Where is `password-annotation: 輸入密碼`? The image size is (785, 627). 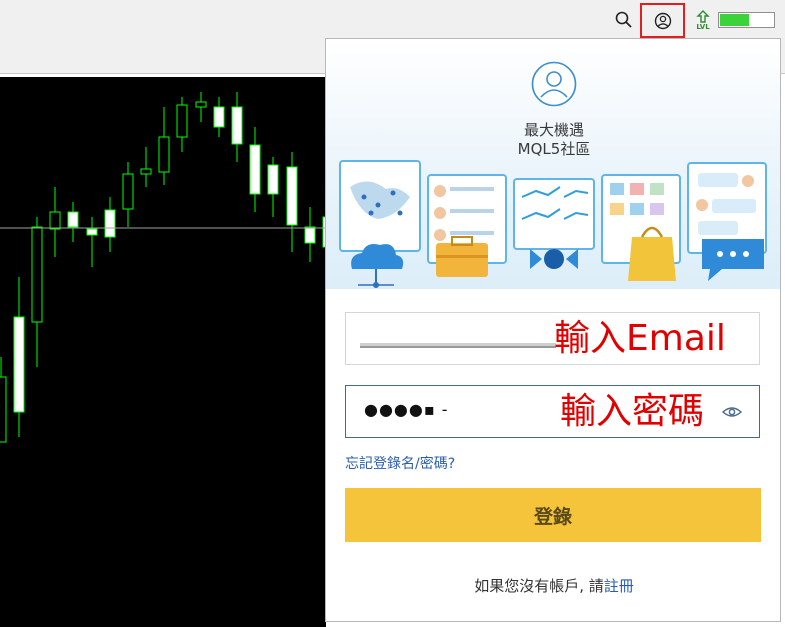
password-annotation: 輸入密碼 is located at coordinates (632, 411).